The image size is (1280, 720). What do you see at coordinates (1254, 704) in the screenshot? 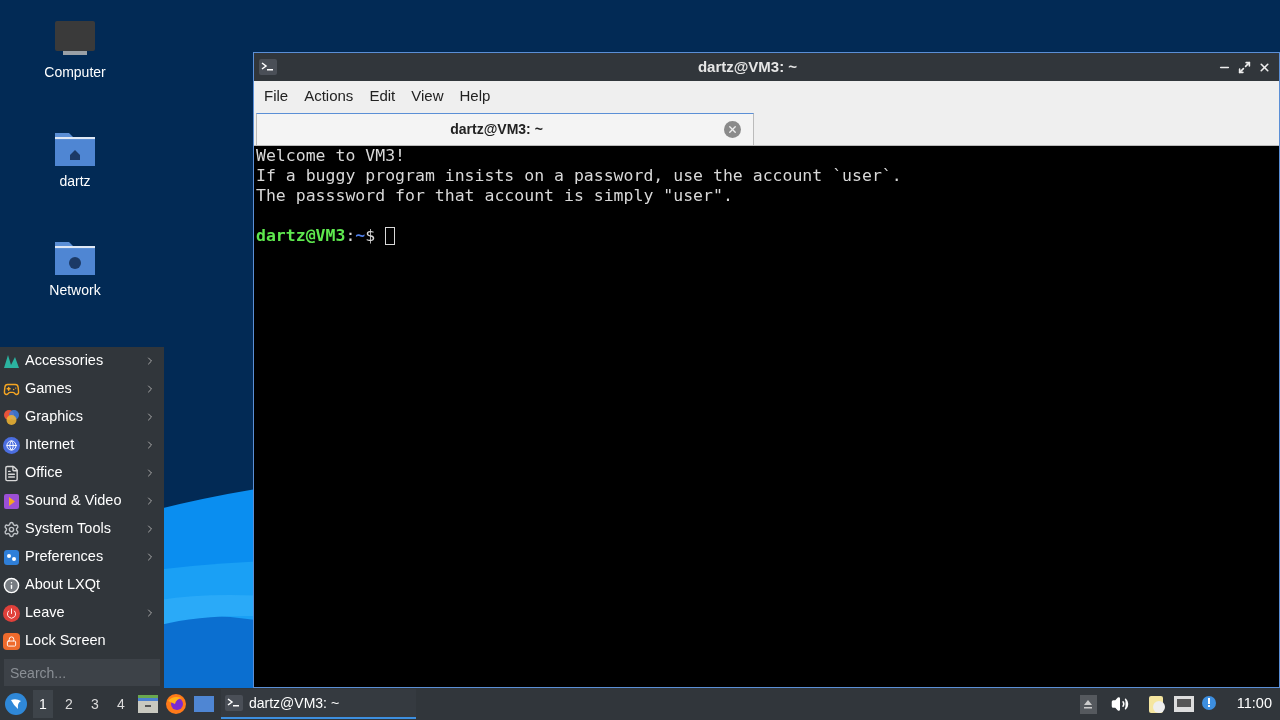
I see `clock: 11:00` at bounding box center [1254, 704].